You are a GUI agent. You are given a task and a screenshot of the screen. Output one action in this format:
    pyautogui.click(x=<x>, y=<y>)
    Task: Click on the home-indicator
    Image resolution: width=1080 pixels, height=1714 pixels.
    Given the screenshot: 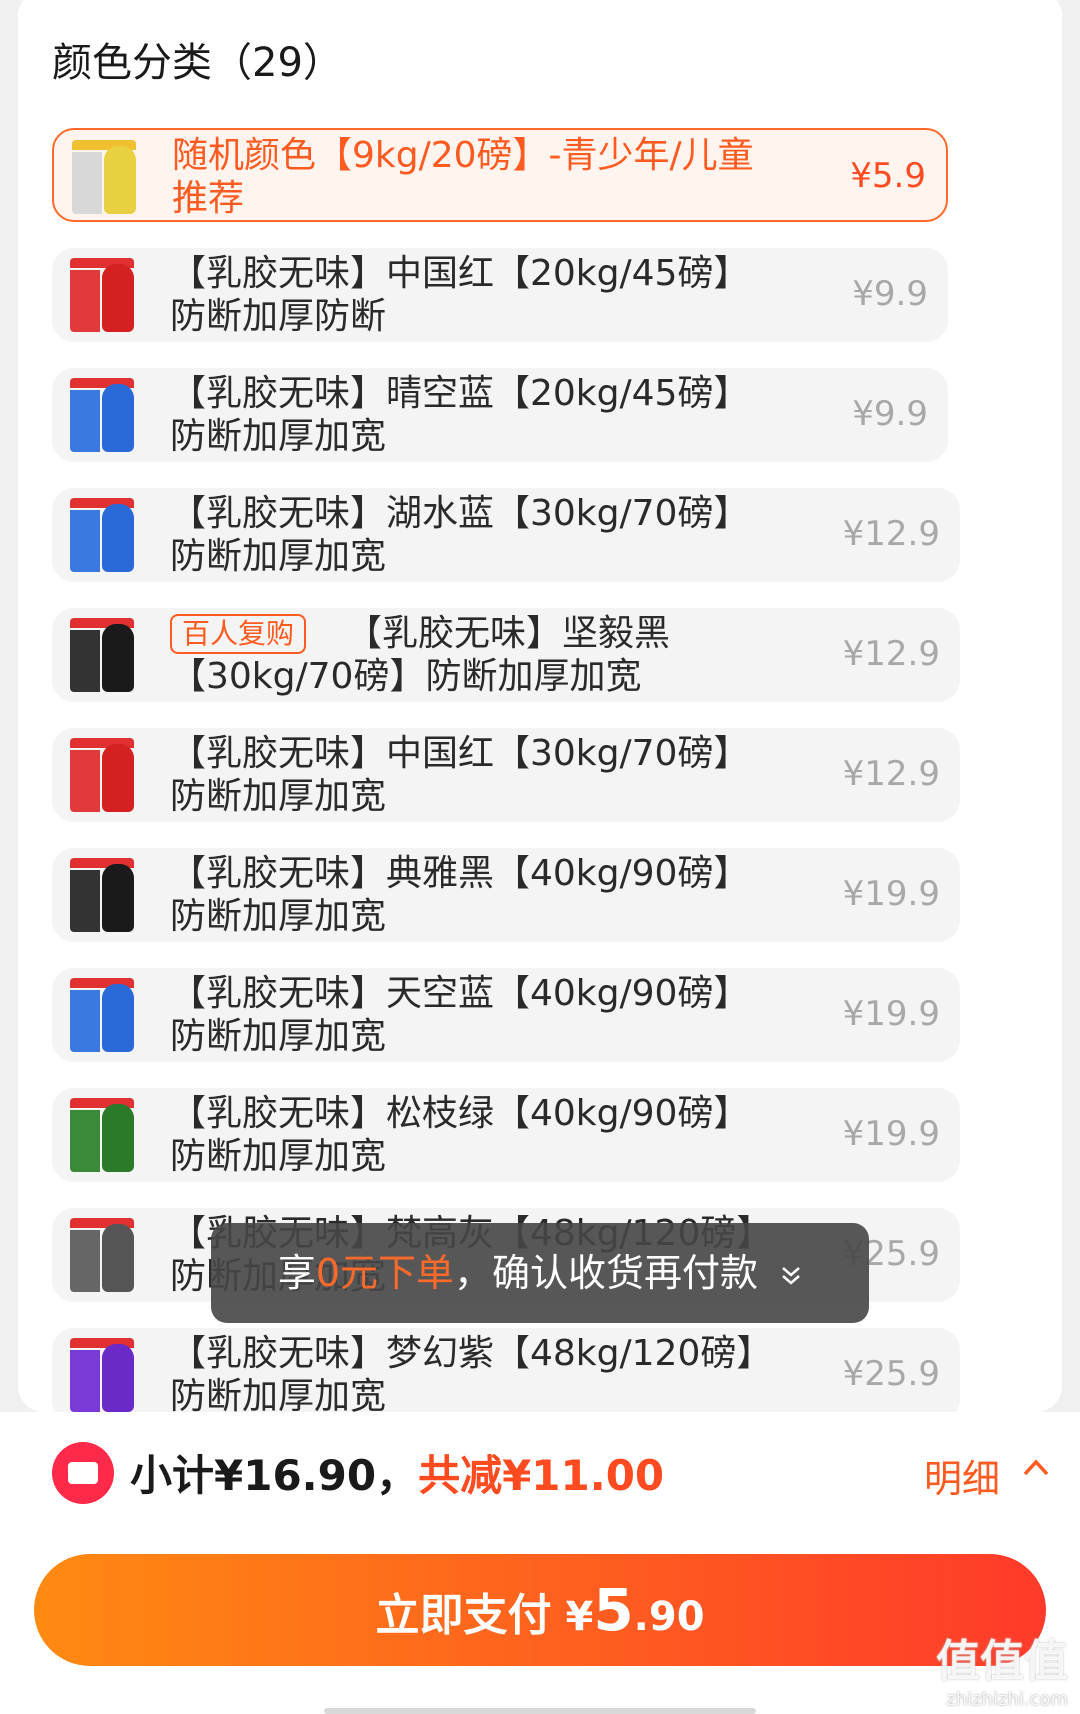 What is the action you would take?
    pyautogui.click(x=540, y=1711)
    